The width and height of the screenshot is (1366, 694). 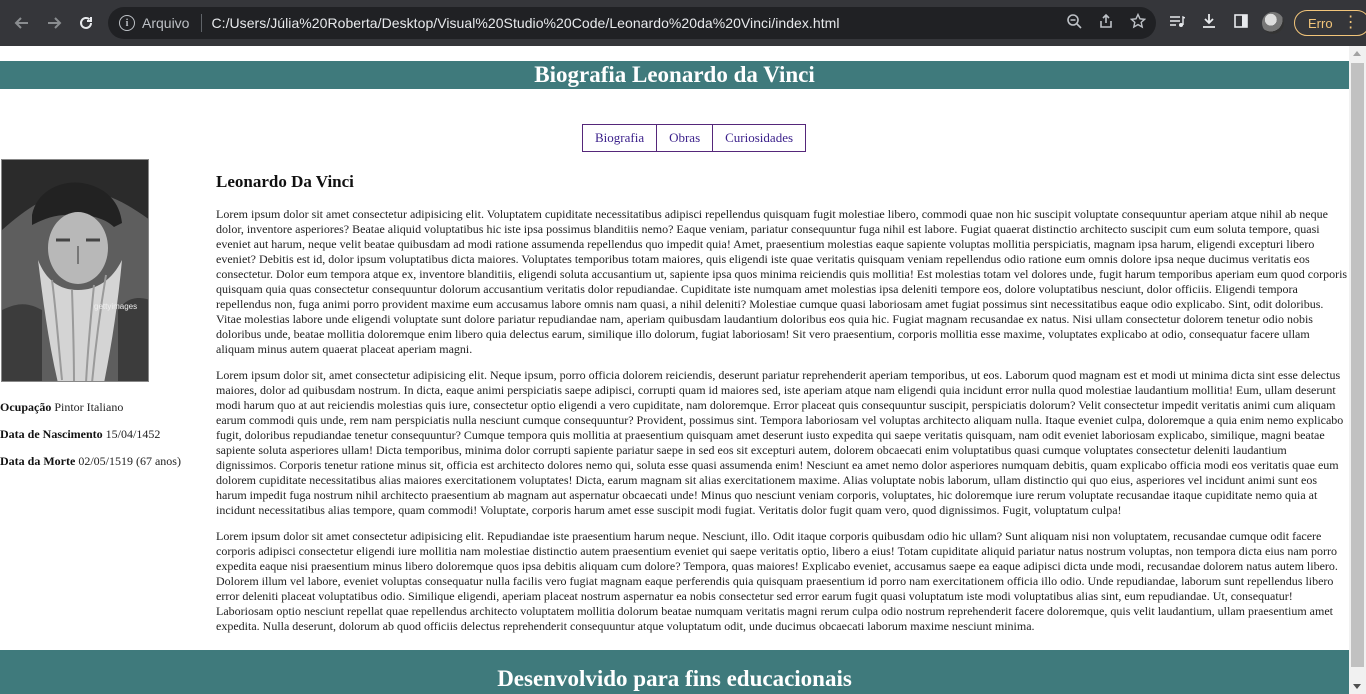 I want to click on separator, so click(x=202, y=23).